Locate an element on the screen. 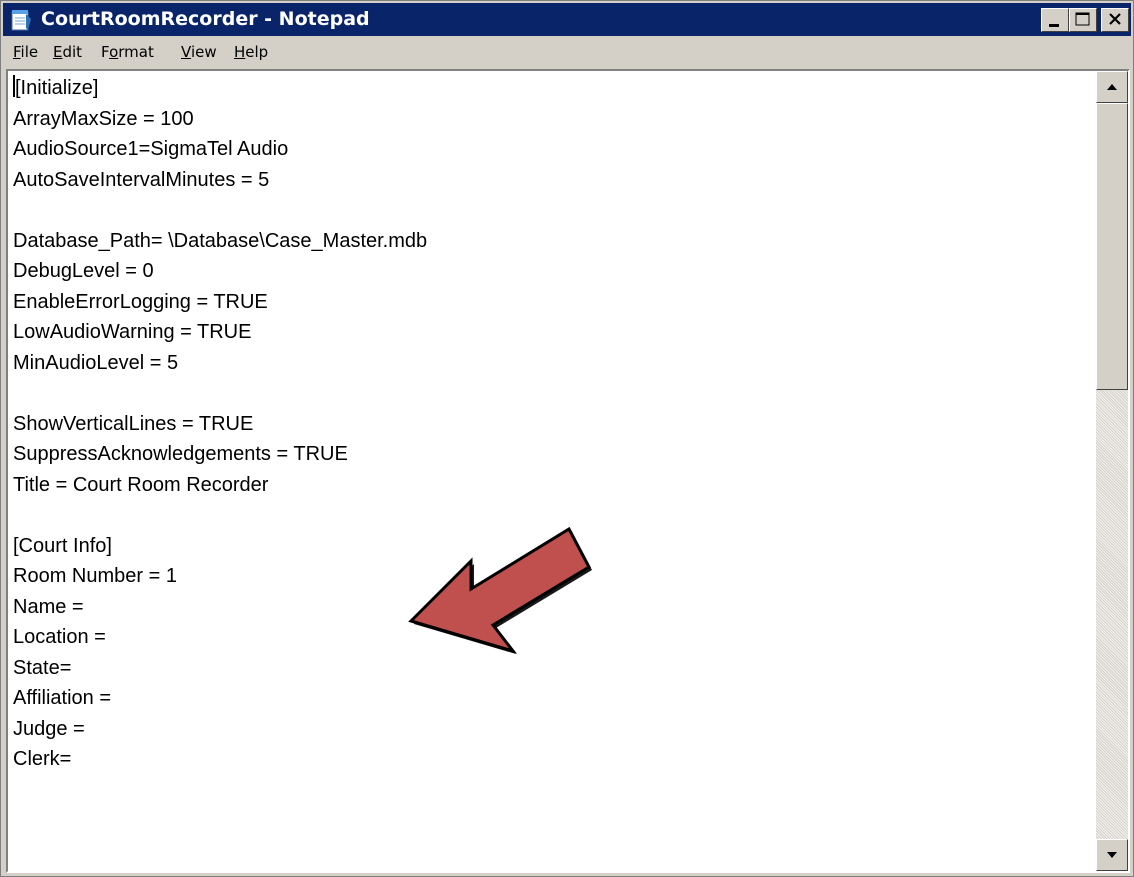 This screenshot has width=1134, height=877. arrow-down-icon is located at coordinates (1112, 855).